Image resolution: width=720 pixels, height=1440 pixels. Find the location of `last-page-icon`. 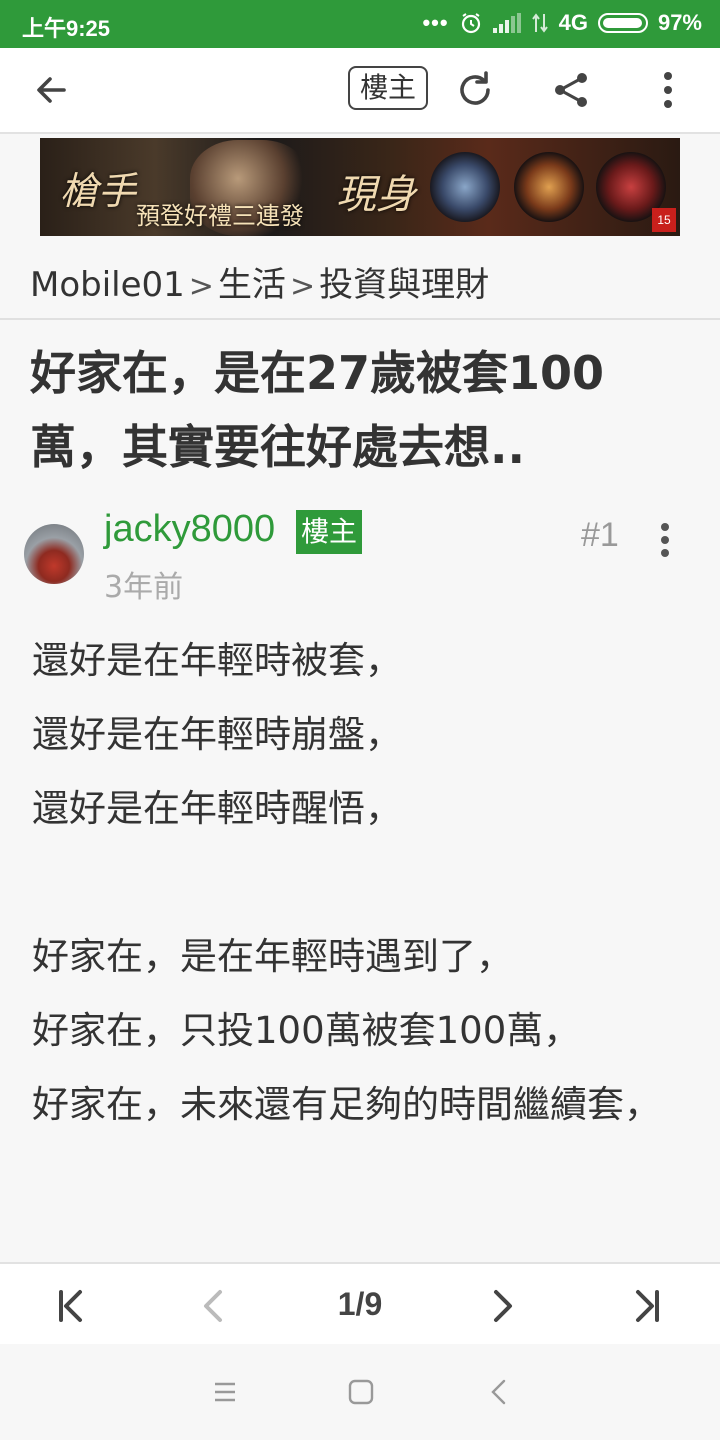

last-page-icon is located at coordinates (648, 1306).